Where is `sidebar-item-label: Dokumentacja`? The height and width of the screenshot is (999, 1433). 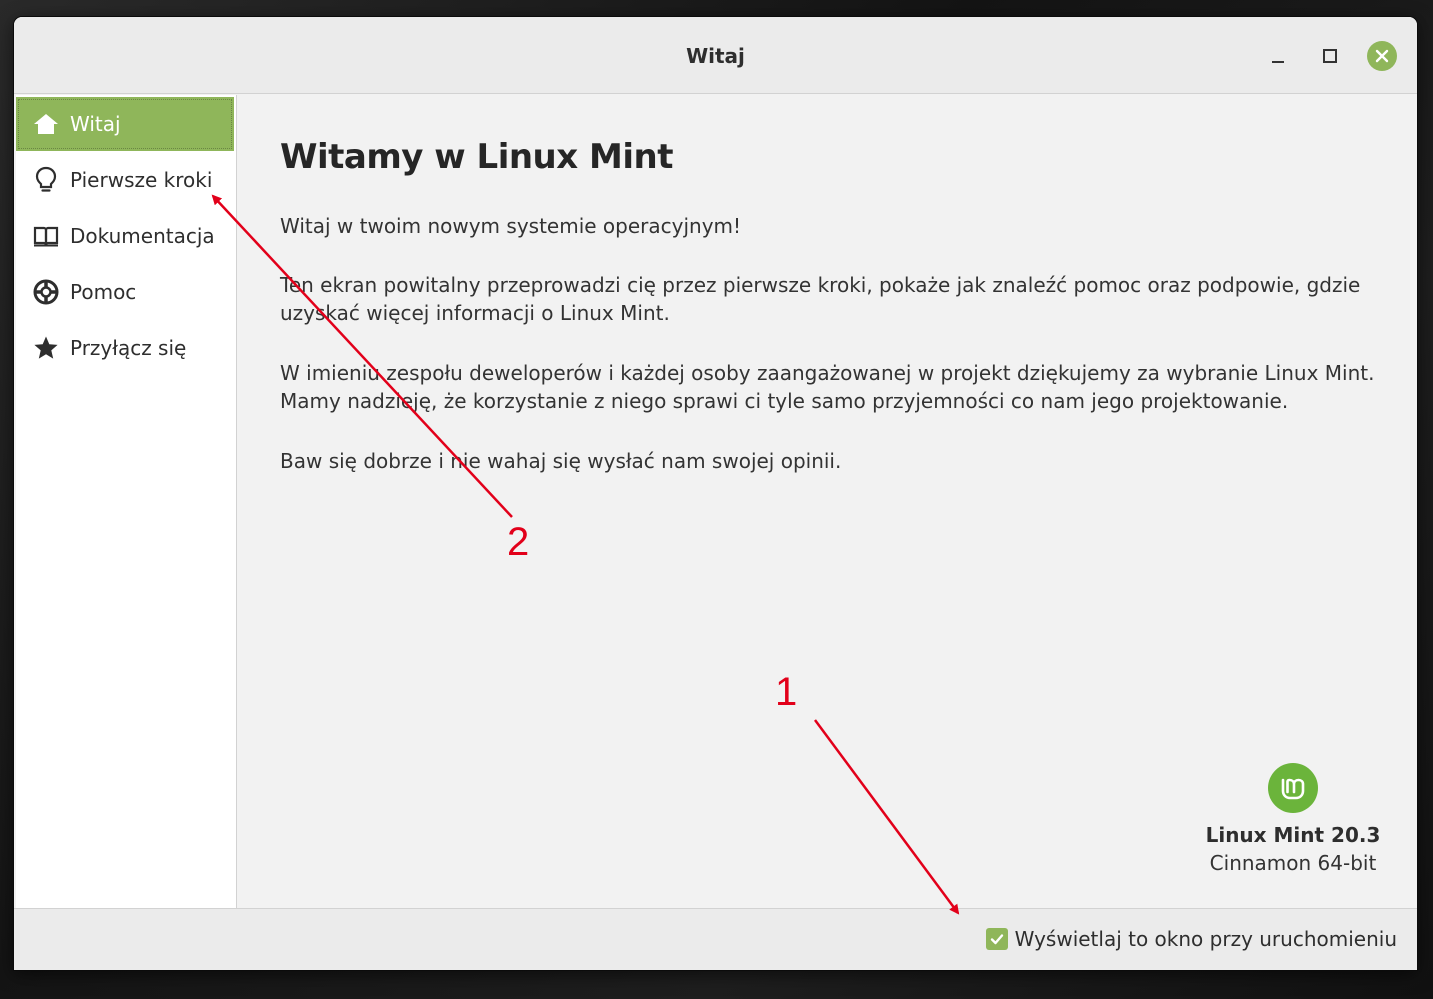
sidebar-item-label: Dokumentacja is located at coordinates (142, 236).